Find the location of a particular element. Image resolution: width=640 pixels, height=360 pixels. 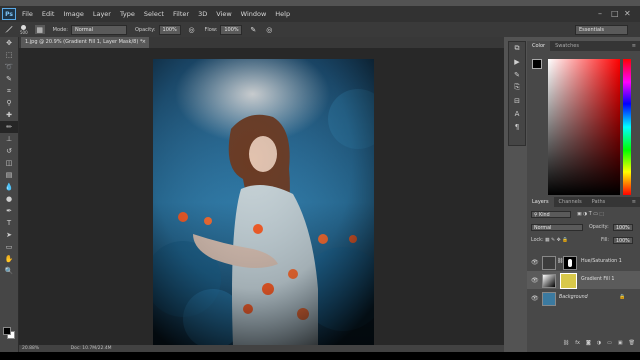

blur-tool-icon: 💧 is located at coordinates (9, 187).